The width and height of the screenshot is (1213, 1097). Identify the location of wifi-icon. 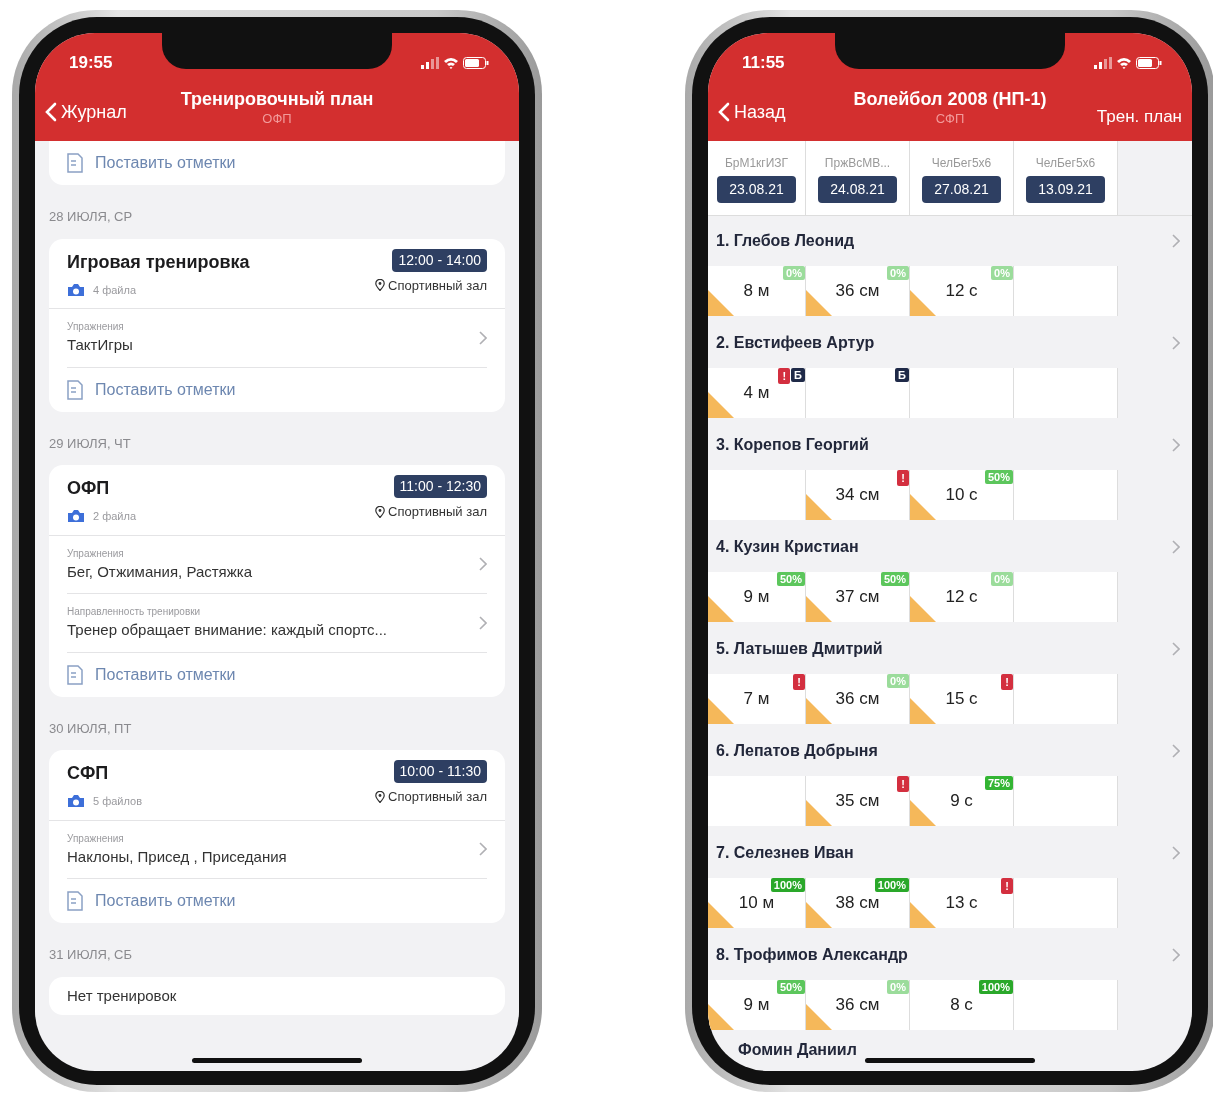
(451, 63).